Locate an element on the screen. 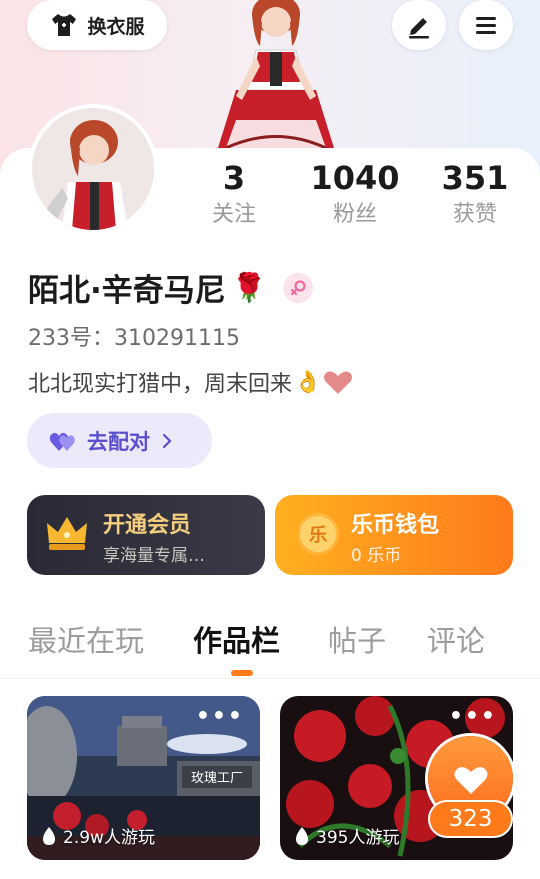 This screenshot has width=540, height=879. change-outfit-button: 换衣服 is located at coordinates (97, 25).